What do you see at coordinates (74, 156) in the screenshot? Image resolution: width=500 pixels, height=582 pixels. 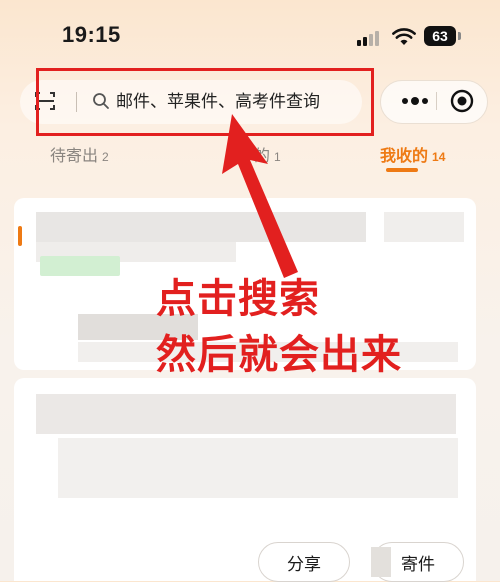 I see `tab-to-send-label: 待寄出` at bounding box center [74, 156].